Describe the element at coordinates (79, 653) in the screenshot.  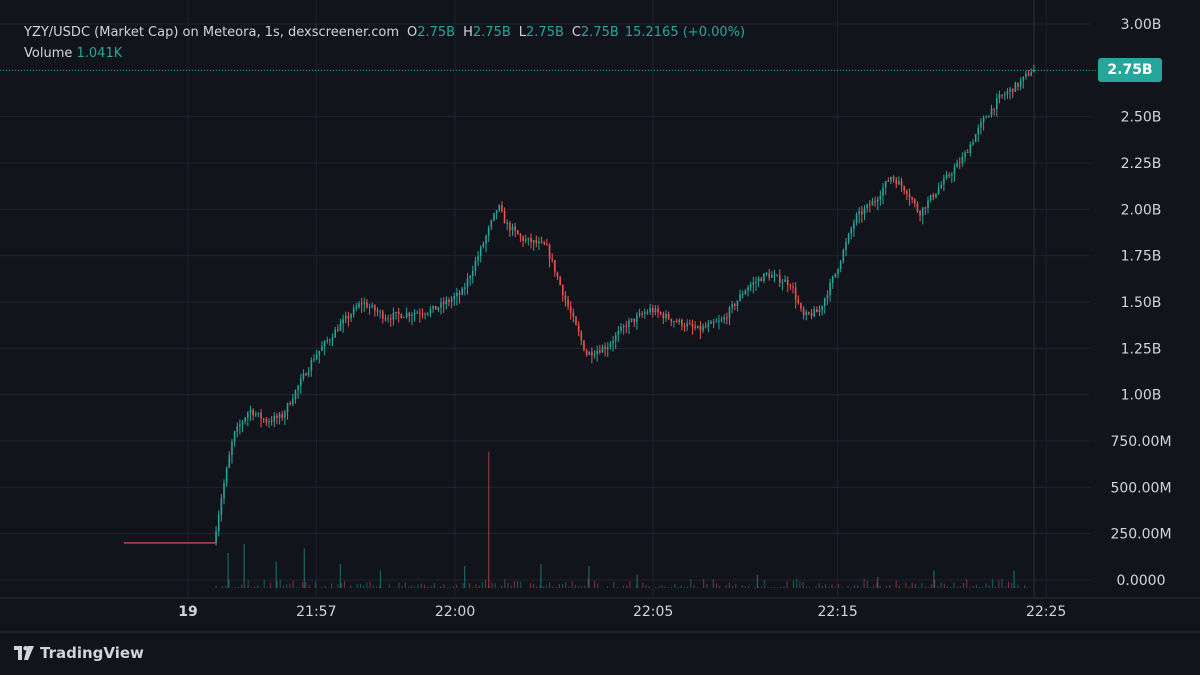
I see `tradingview-logo: TradingView` at that location.